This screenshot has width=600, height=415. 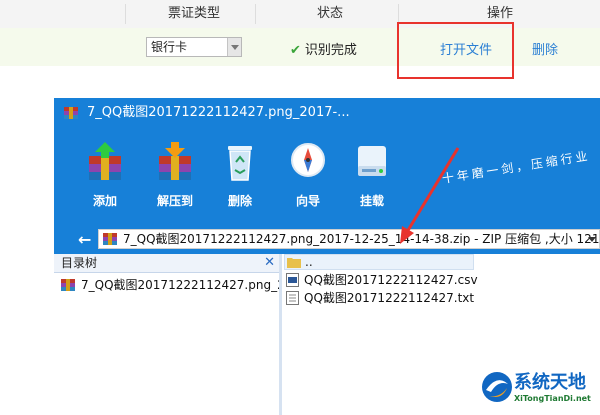 What do you see at coordinates (552, 398) in the screenshot?
I see `watermark-url: XiTongTianDi.net` at bounding box center [552, 398].